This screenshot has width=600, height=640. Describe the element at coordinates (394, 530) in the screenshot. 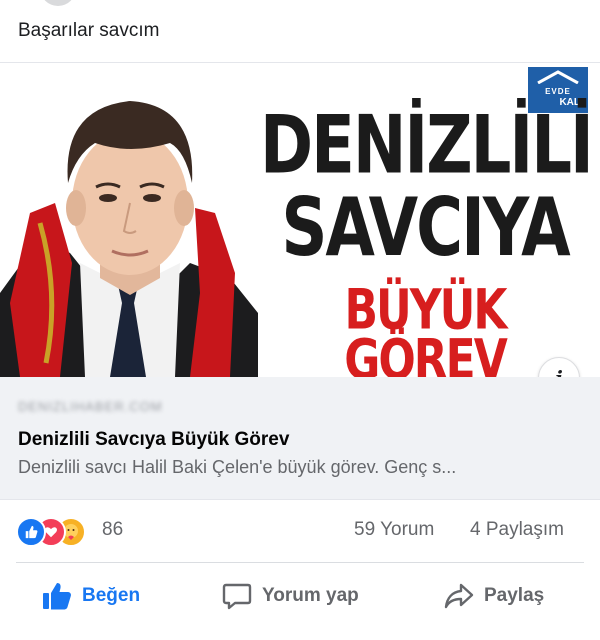

I see `comment-count: 59 Yorum` at that location.